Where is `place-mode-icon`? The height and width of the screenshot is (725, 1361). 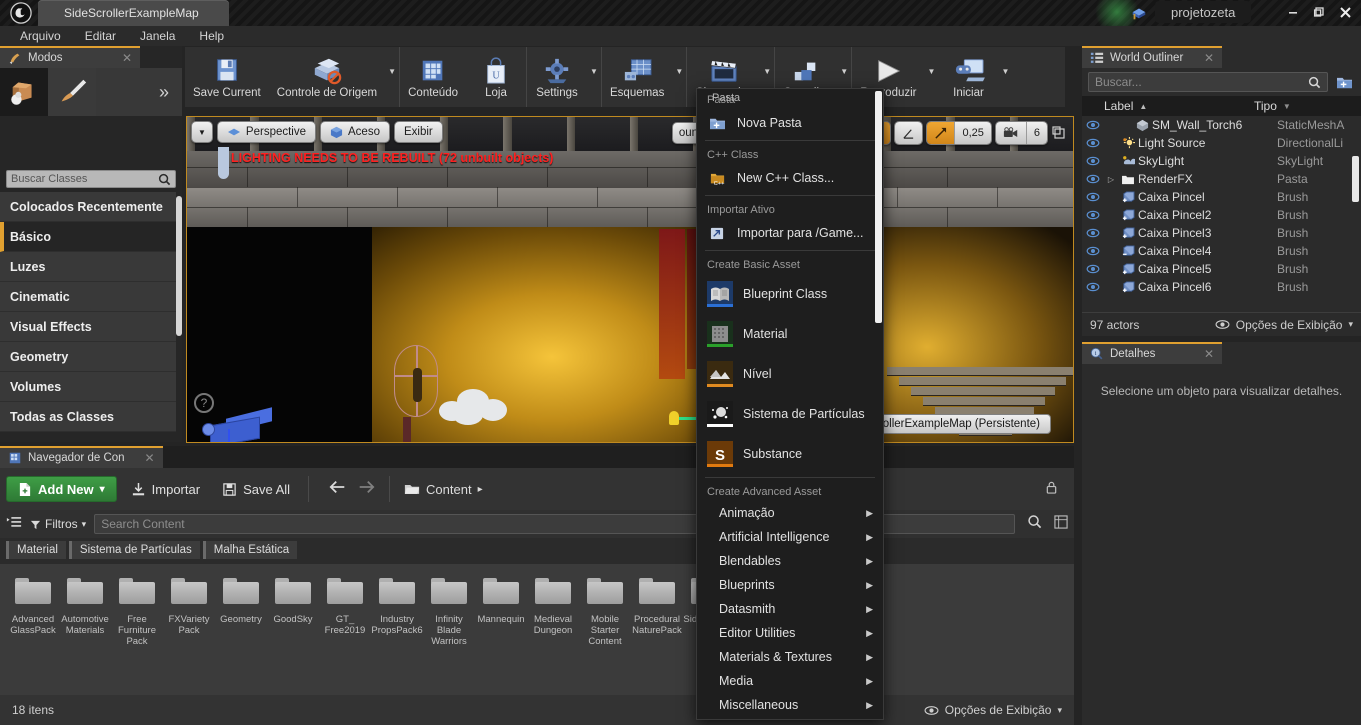
place-mode-icon is located at coordinates (24, 92).